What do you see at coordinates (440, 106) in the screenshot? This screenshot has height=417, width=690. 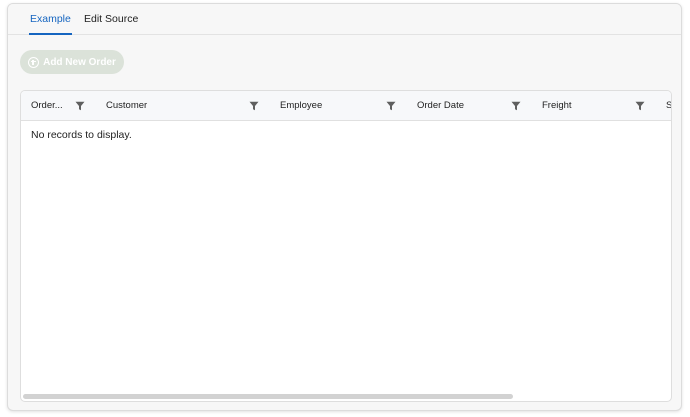 I see `column-header-order-date: Order Date` at bounding box center [440, 106].